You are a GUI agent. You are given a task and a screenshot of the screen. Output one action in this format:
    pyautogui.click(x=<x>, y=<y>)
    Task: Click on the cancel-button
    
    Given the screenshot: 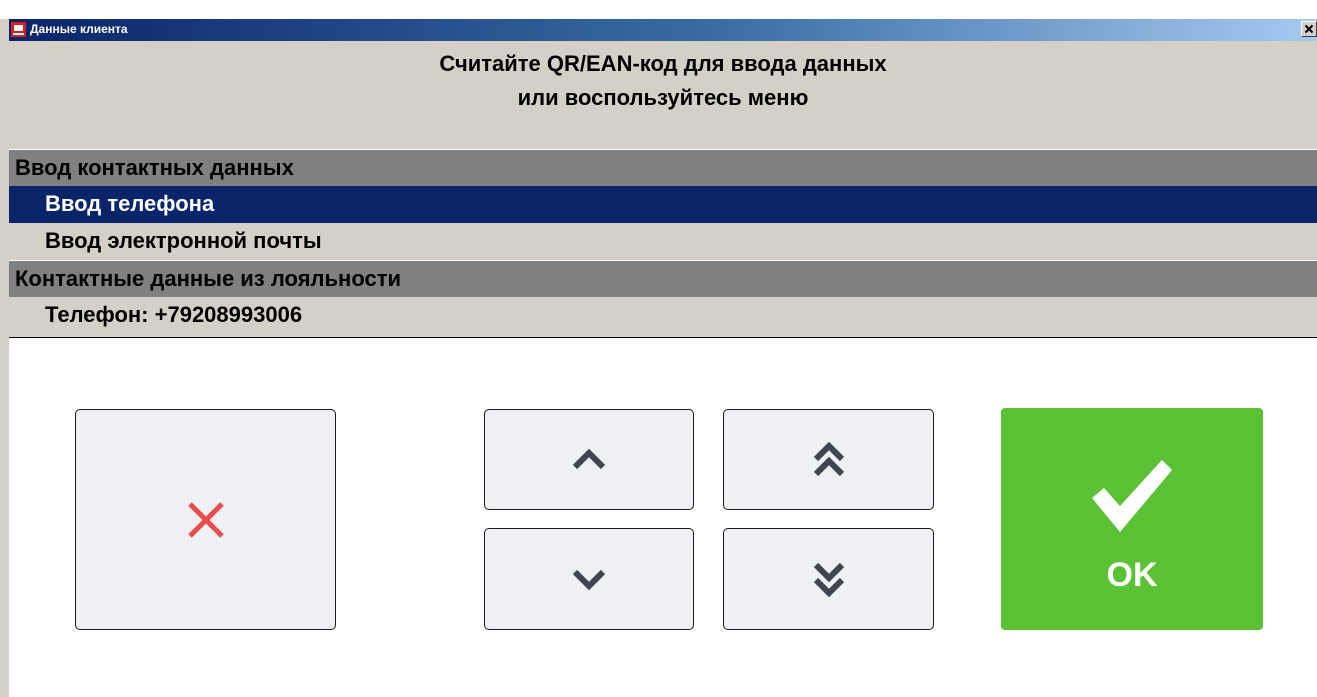 What is the action you would take?
    pyautogui.click(x=205, y=519)
    